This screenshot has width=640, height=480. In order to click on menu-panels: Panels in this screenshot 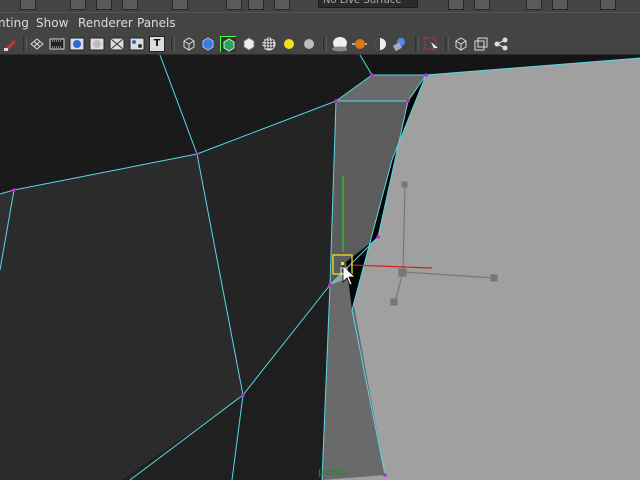, I will do `click(156, 23)`.